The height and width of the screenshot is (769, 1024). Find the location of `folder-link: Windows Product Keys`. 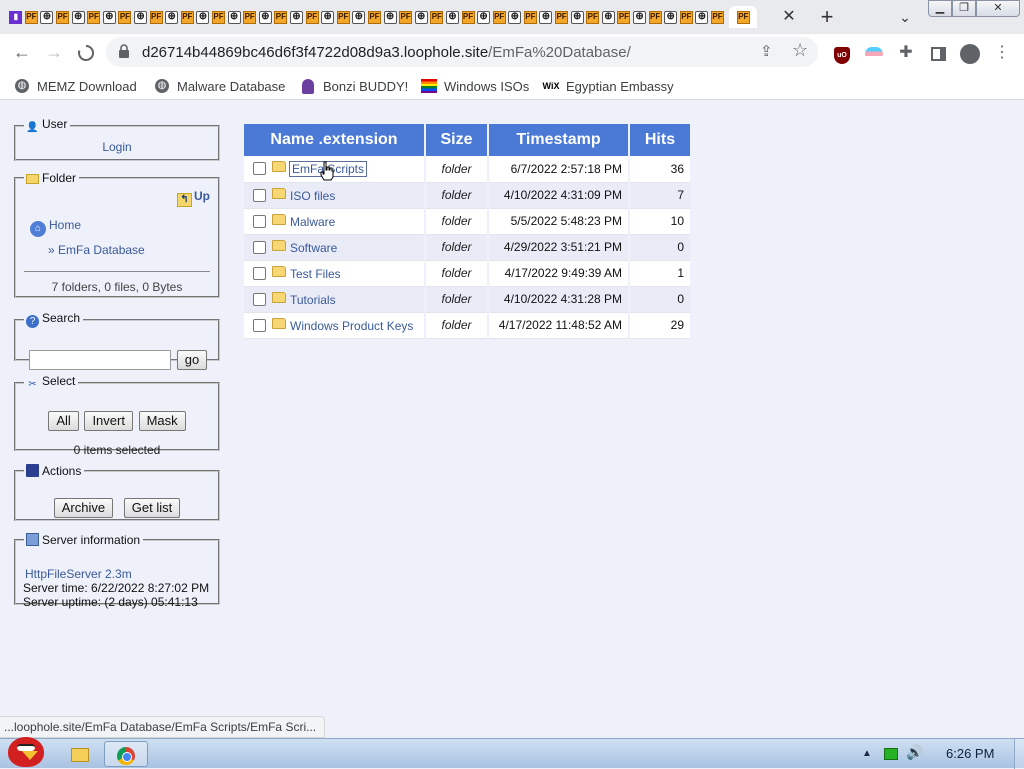

folder-link: Windows Product Keys is located at coordinates (351, 326).